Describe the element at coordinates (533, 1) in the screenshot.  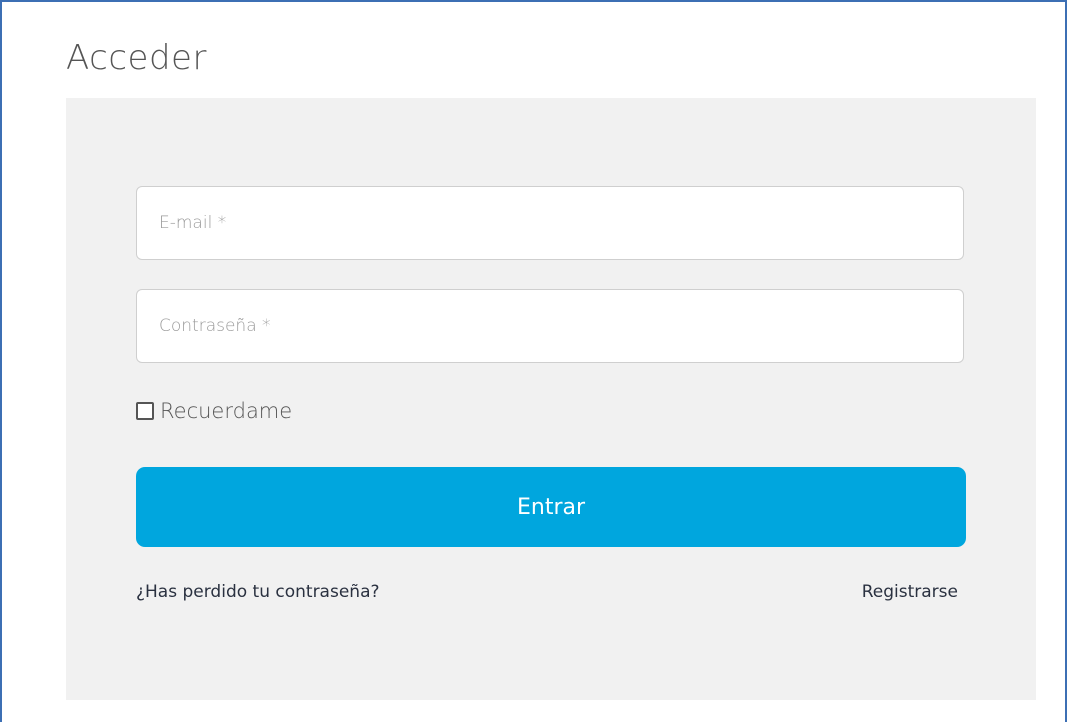
I see `window-frame-top` at that location.